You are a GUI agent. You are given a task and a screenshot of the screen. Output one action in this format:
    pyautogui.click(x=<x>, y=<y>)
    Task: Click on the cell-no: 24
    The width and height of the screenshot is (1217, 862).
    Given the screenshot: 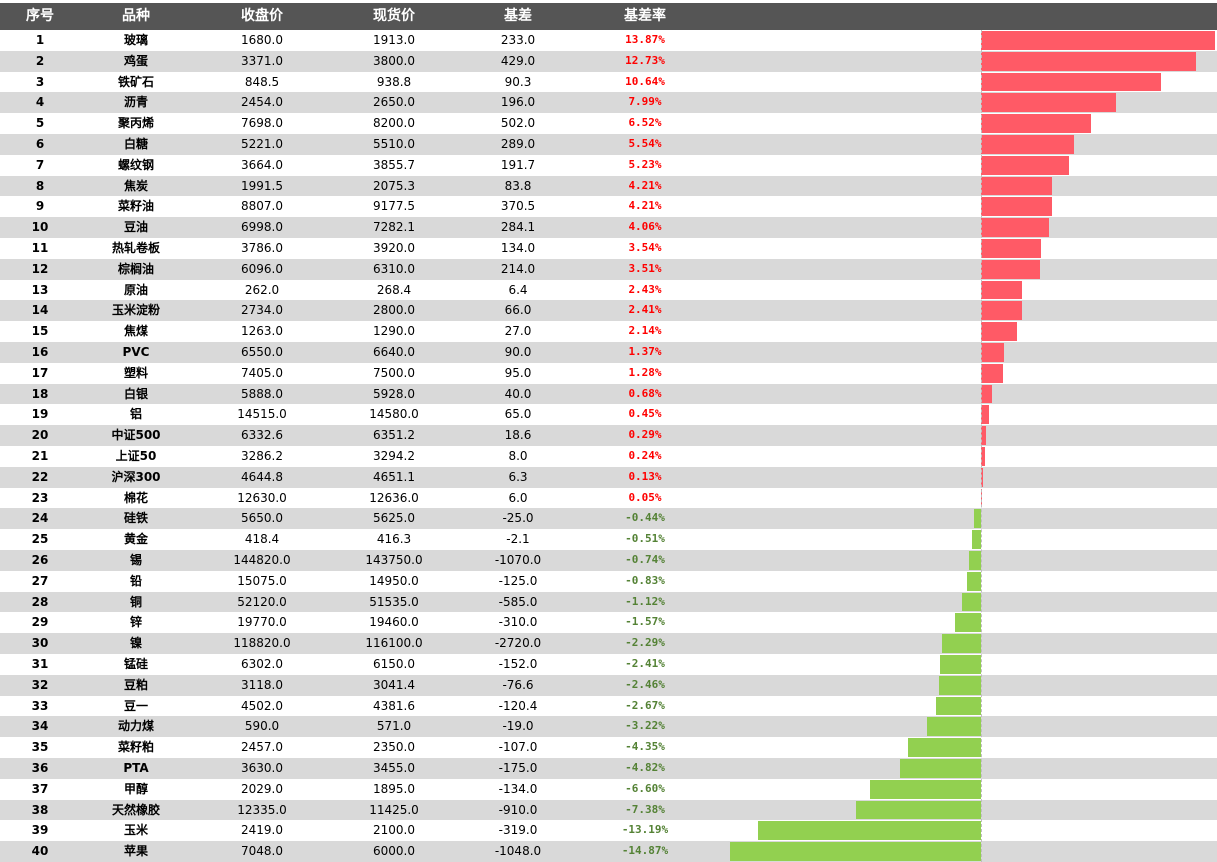 What is the action you would take?
    pyautogui.click(x=40, y=518)
    